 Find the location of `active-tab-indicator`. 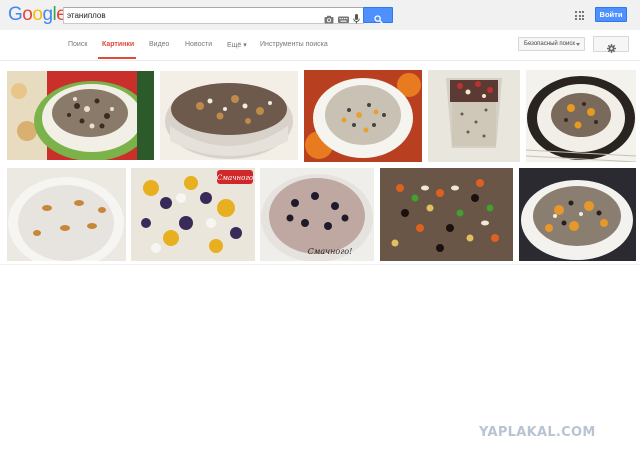

active-tab-indicator is located at coordinates (117, 58).